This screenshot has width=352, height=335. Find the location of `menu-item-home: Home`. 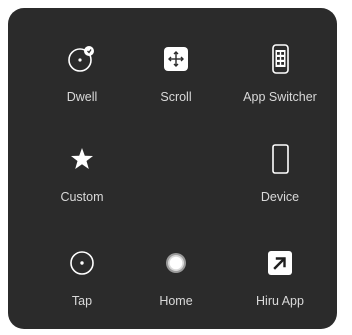

menu-item-home: Home is located at coordinates (176, 288).